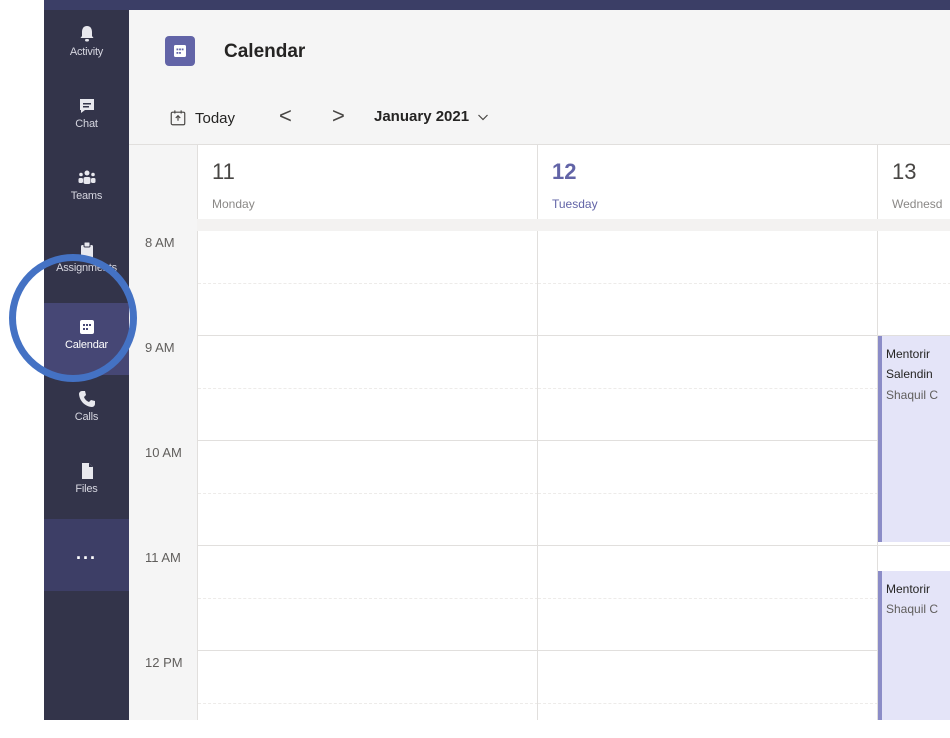 The image size is (950, 738). Describe the element at coordinates (215, 118) in the screenshot. I see `today-label: Today` at that location.